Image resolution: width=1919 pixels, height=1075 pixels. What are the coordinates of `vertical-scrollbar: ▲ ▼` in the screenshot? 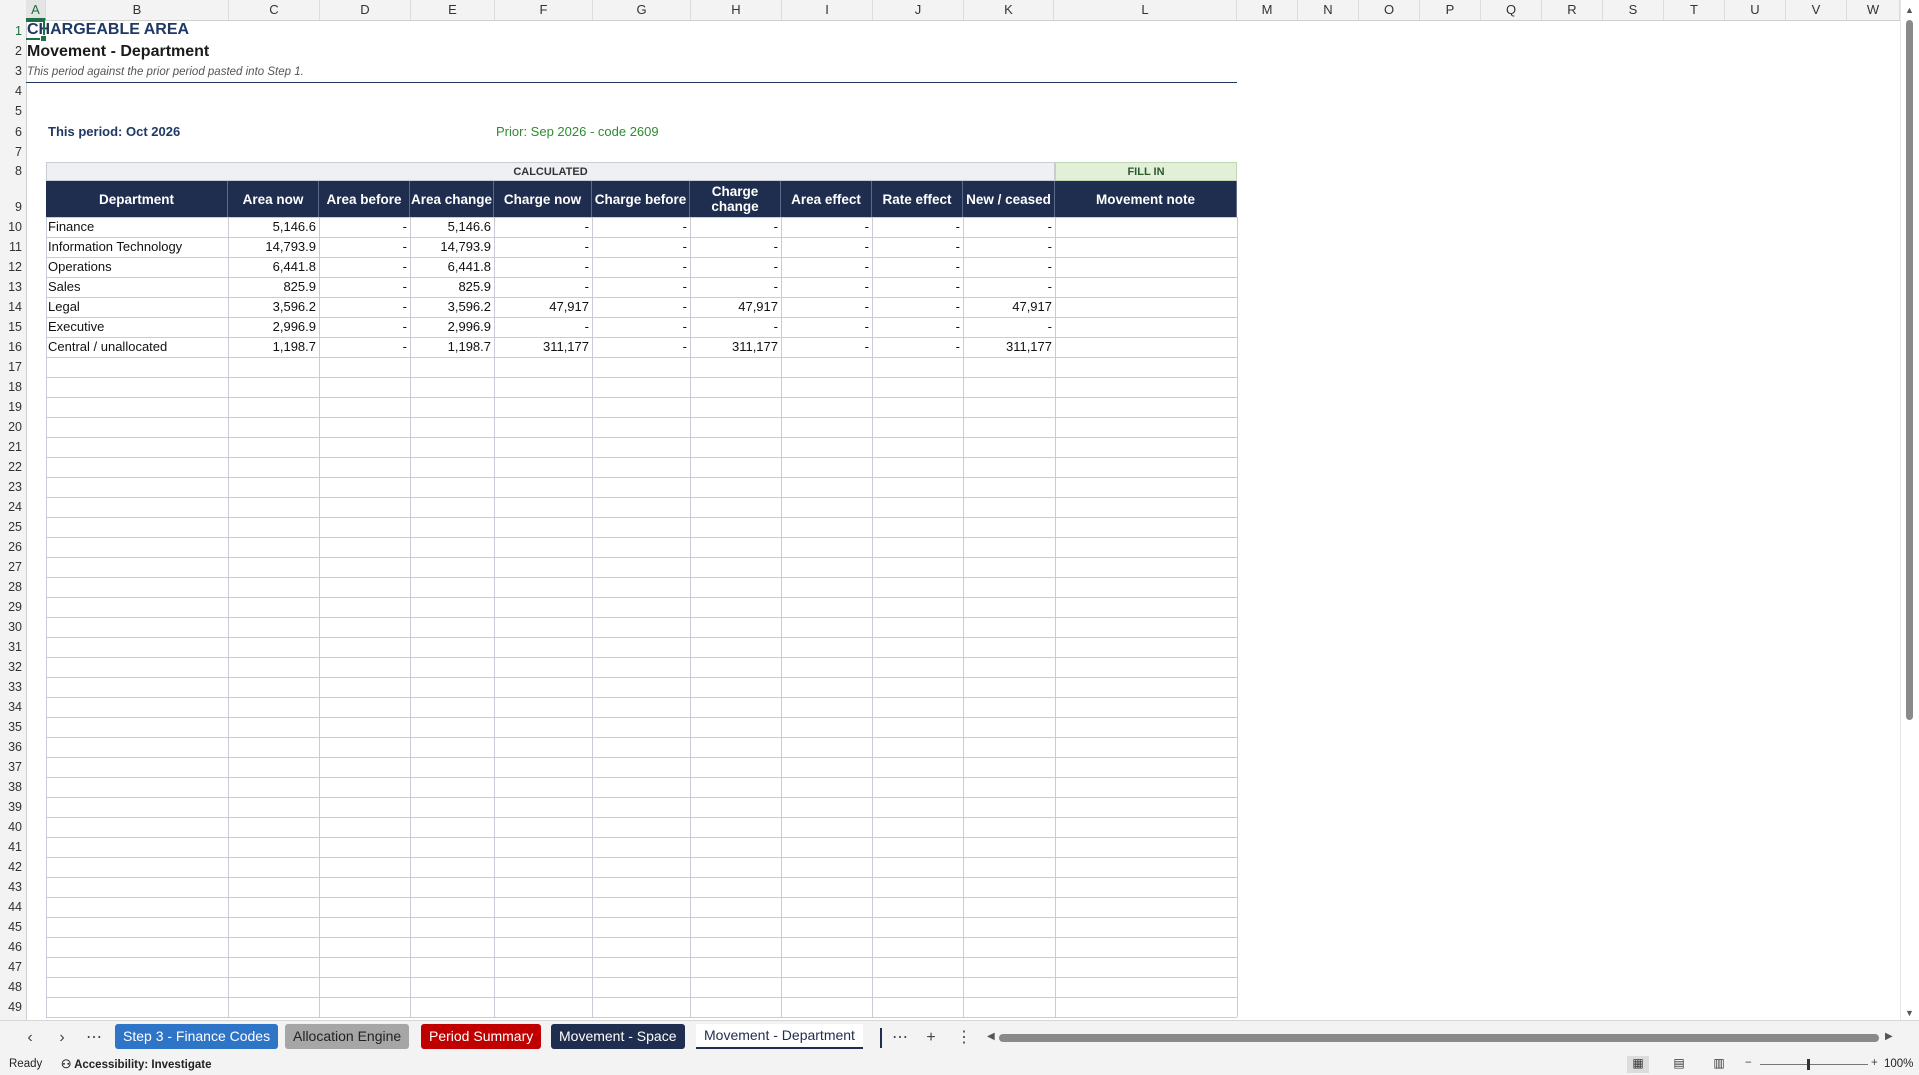 It's located at (1909, 510).